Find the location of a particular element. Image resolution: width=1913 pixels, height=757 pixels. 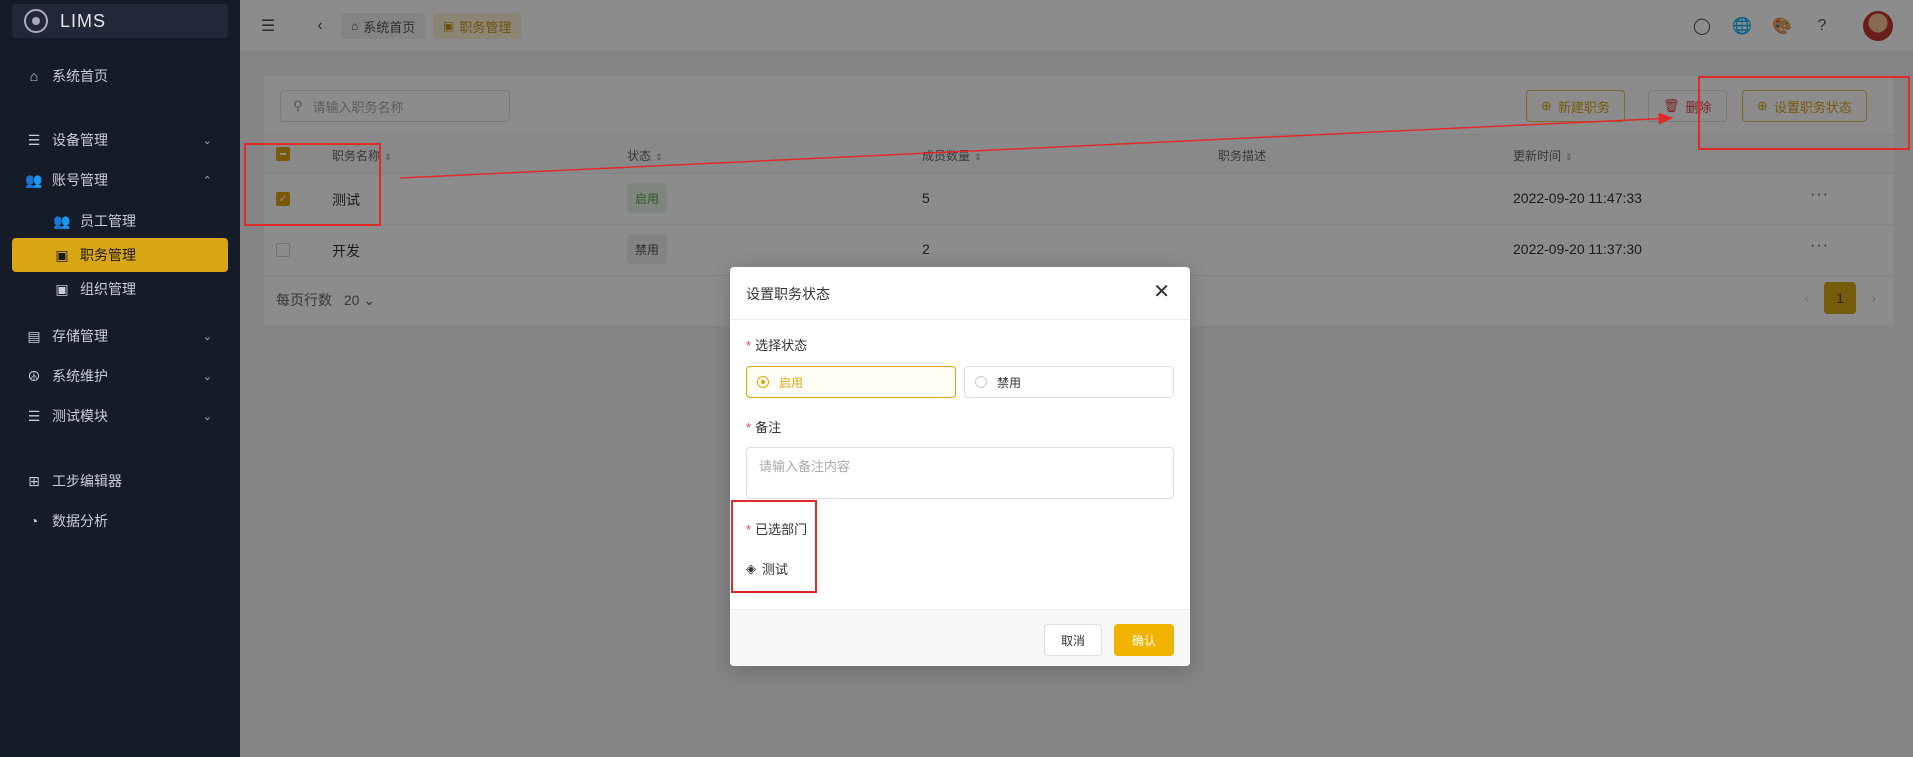

sidebar-item-label: 数据分析 is located at coordinates (80, 521).